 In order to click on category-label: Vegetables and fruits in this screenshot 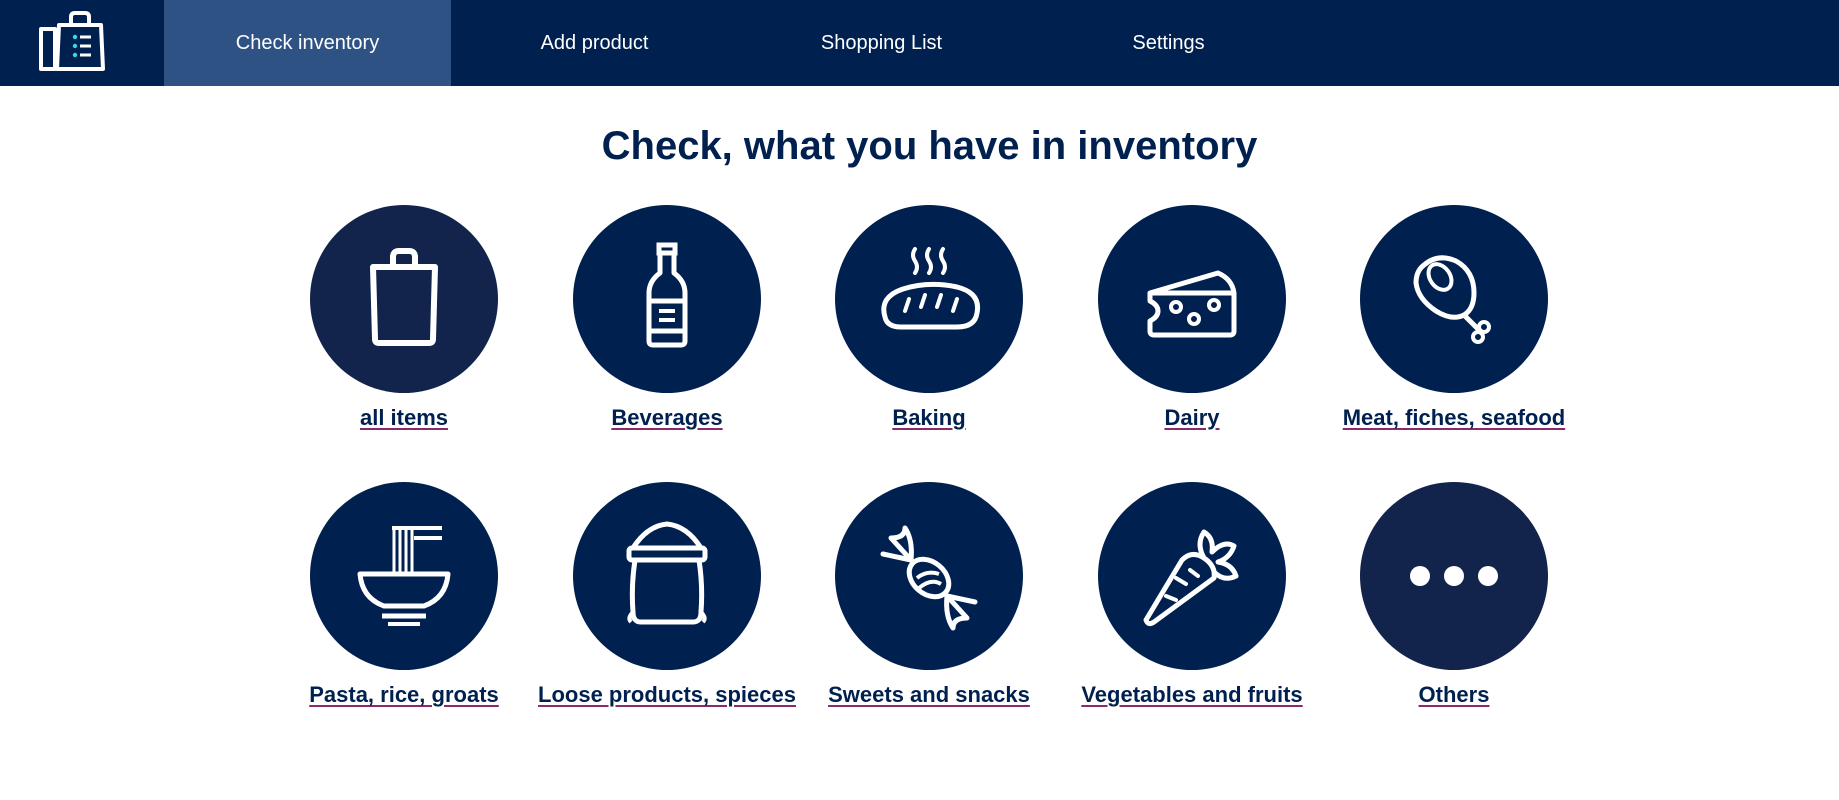, I will do `click(1192, 694)`.